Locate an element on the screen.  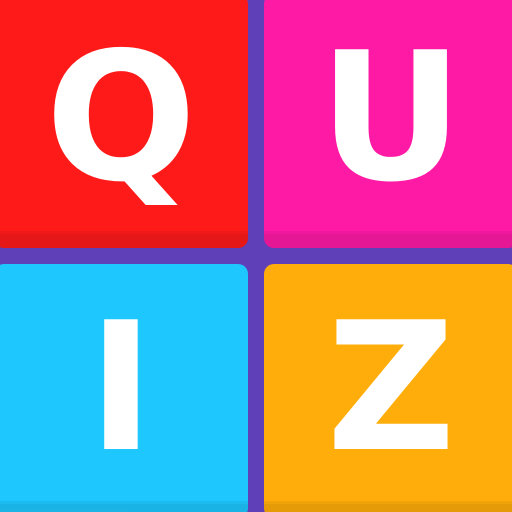
tile-letter-i: I is located at coordinates (121, 387).